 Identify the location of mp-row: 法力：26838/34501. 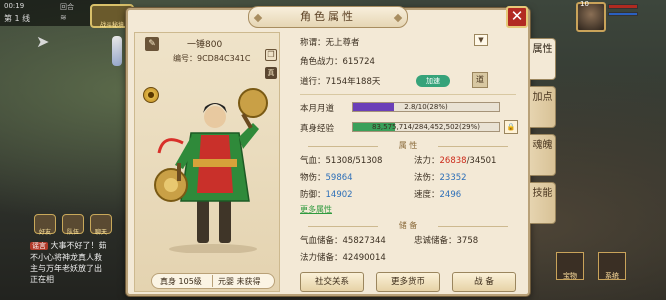
(455, 160).